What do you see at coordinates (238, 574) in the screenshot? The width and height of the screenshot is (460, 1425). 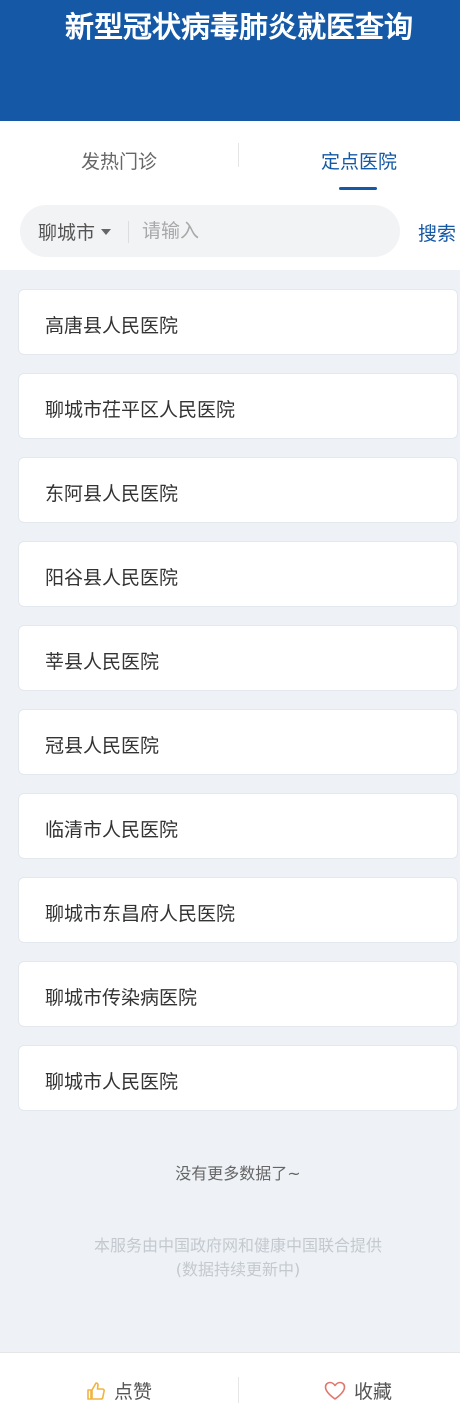 I see `hospital-card: 阳谷县人民医院` at bounding box center [238, 574].